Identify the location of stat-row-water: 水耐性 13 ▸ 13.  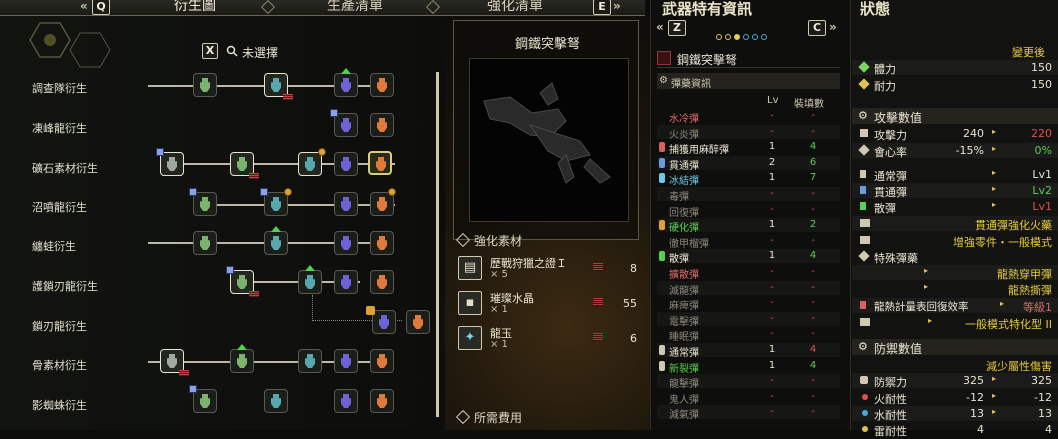
(955, 414).